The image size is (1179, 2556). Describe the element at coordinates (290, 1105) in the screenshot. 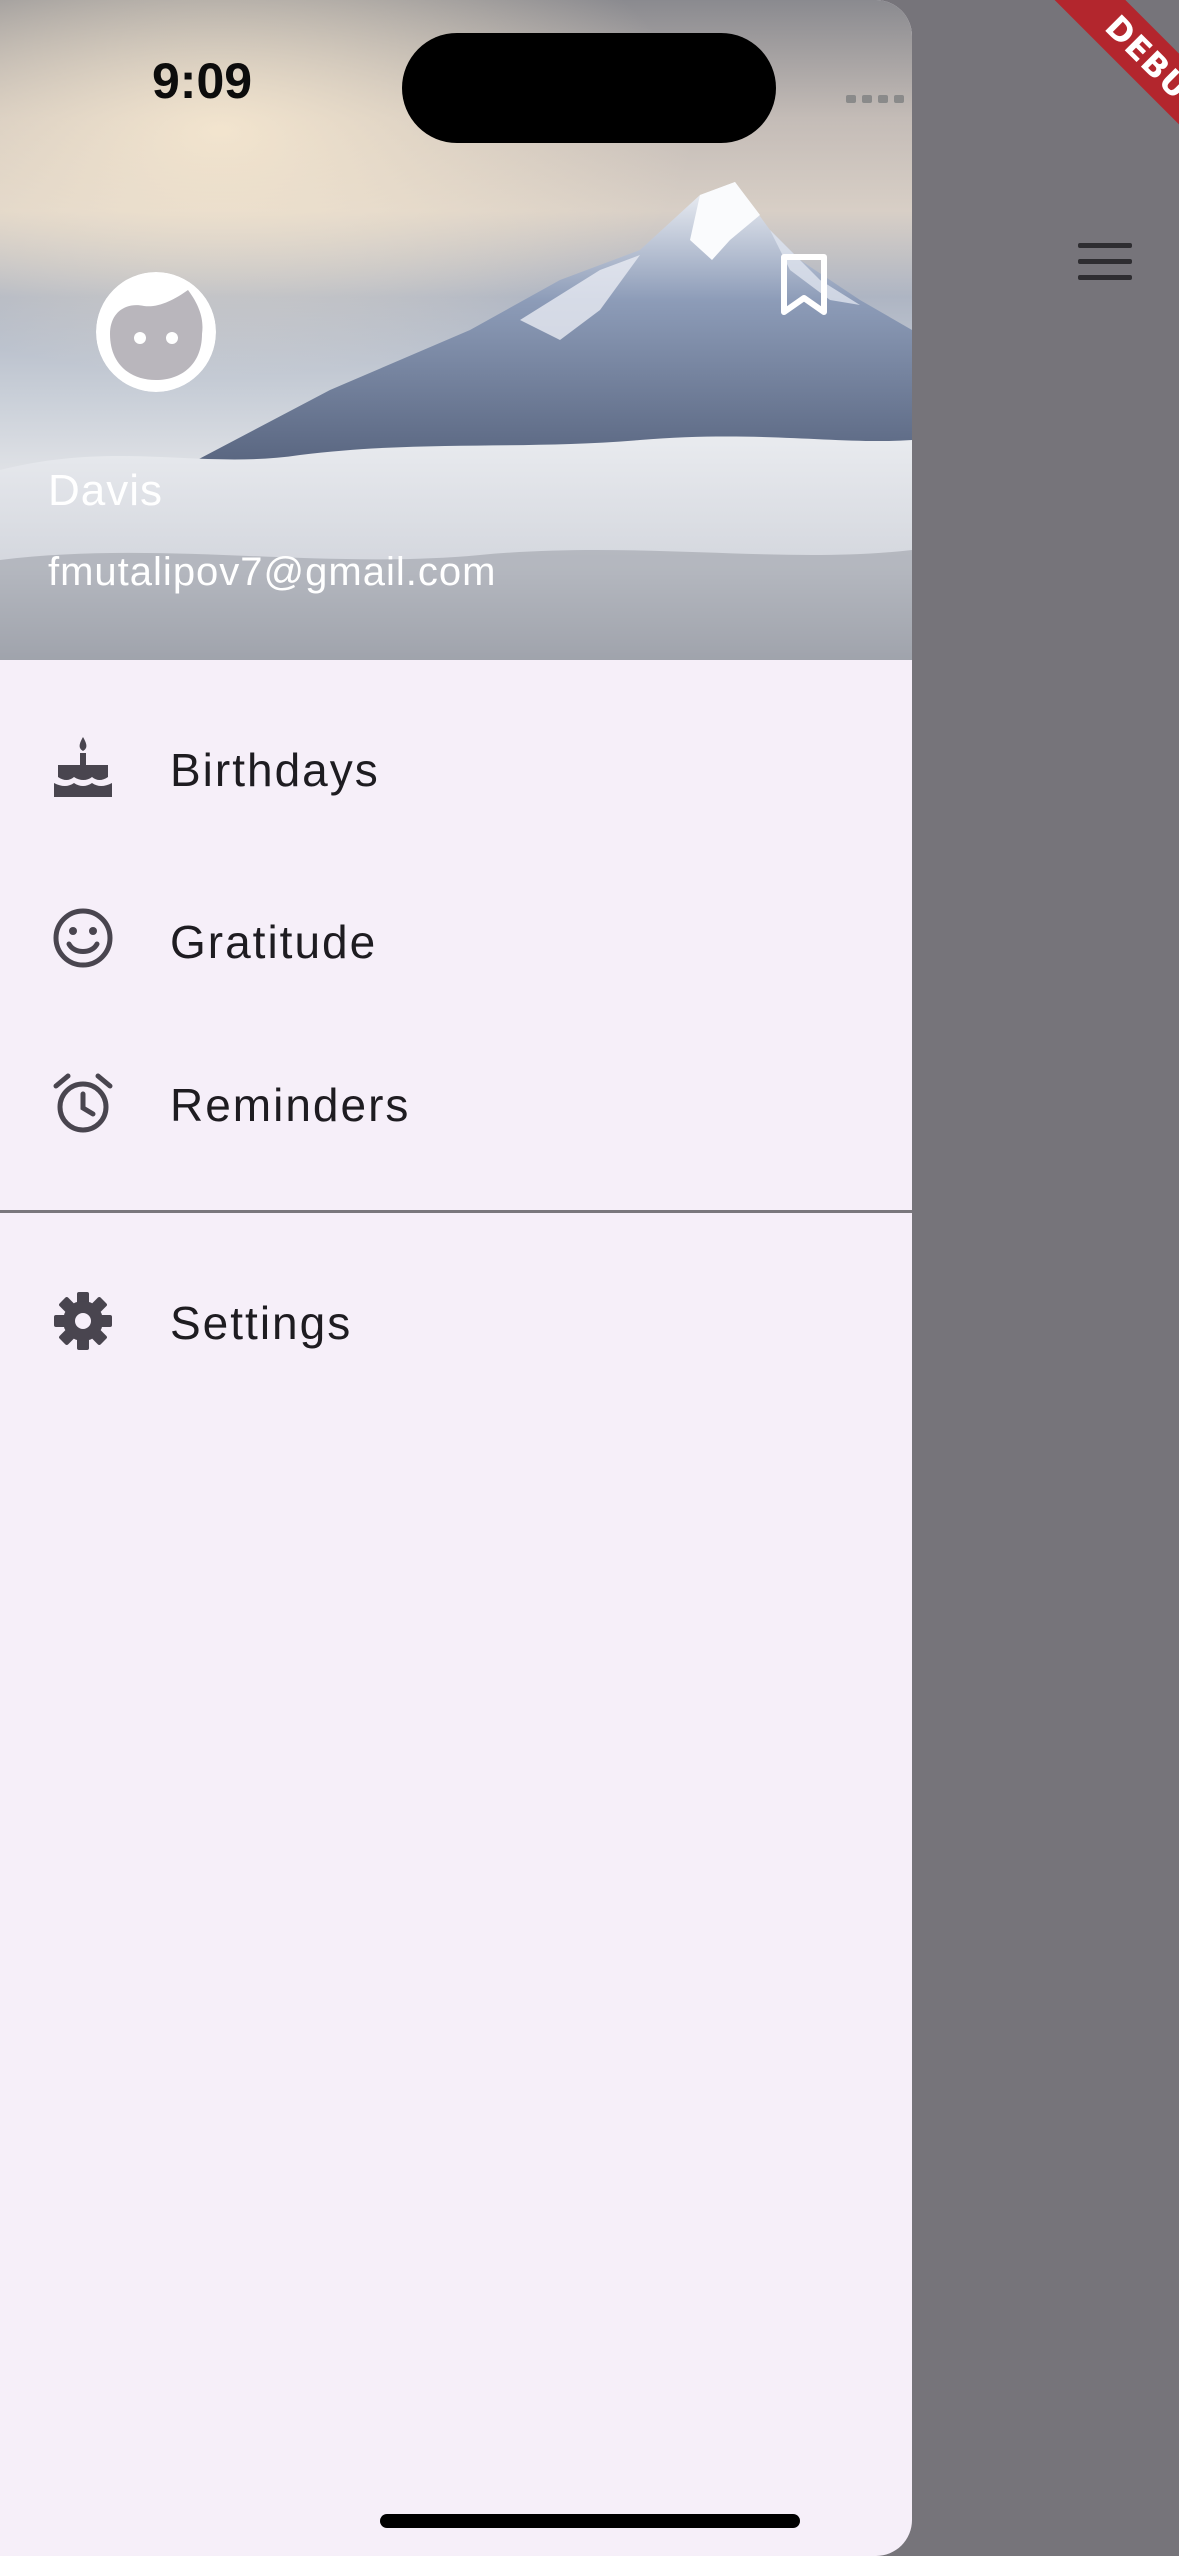

I see `drawer-item-label: Reminders` at that location.